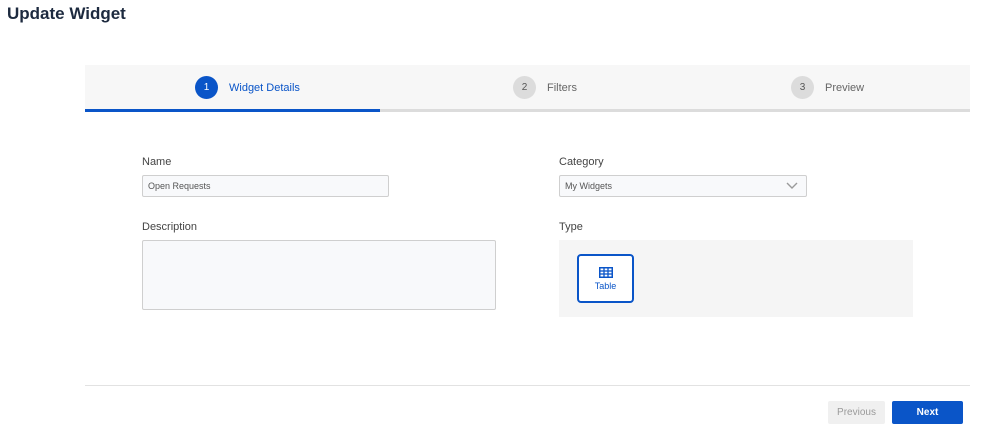 The image size is (998, 436). What do you see at coordinates (845, 87) in the screenshot?
I see `step-label: Preview` at bounding box center [845, 87].